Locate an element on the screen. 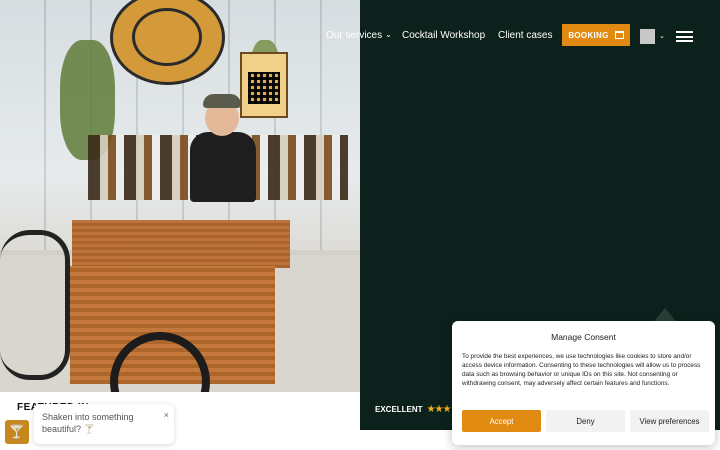 This screenshot has width=720, height=450. chat-popup: Shaken into something beautiful? 🍸 × is located at coordinates (104, 424).